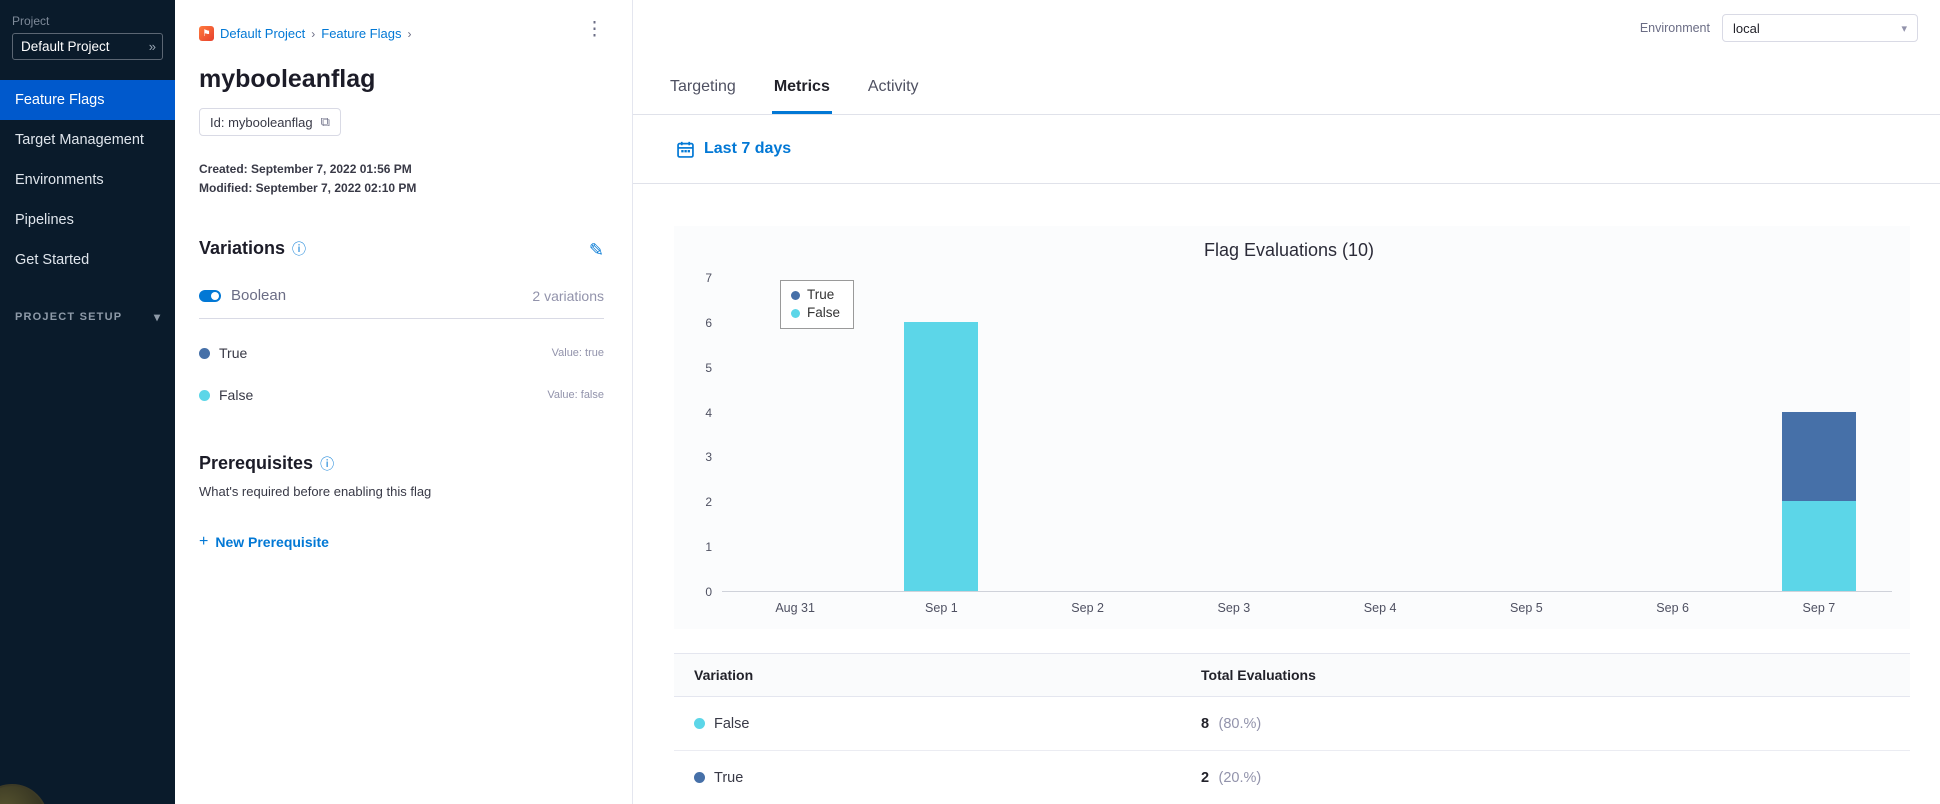 The width and height of the screenshot is (1940, 804). I want to click on breadcrumb-link-feature-flags: Feature Flags, so click(361, 33).